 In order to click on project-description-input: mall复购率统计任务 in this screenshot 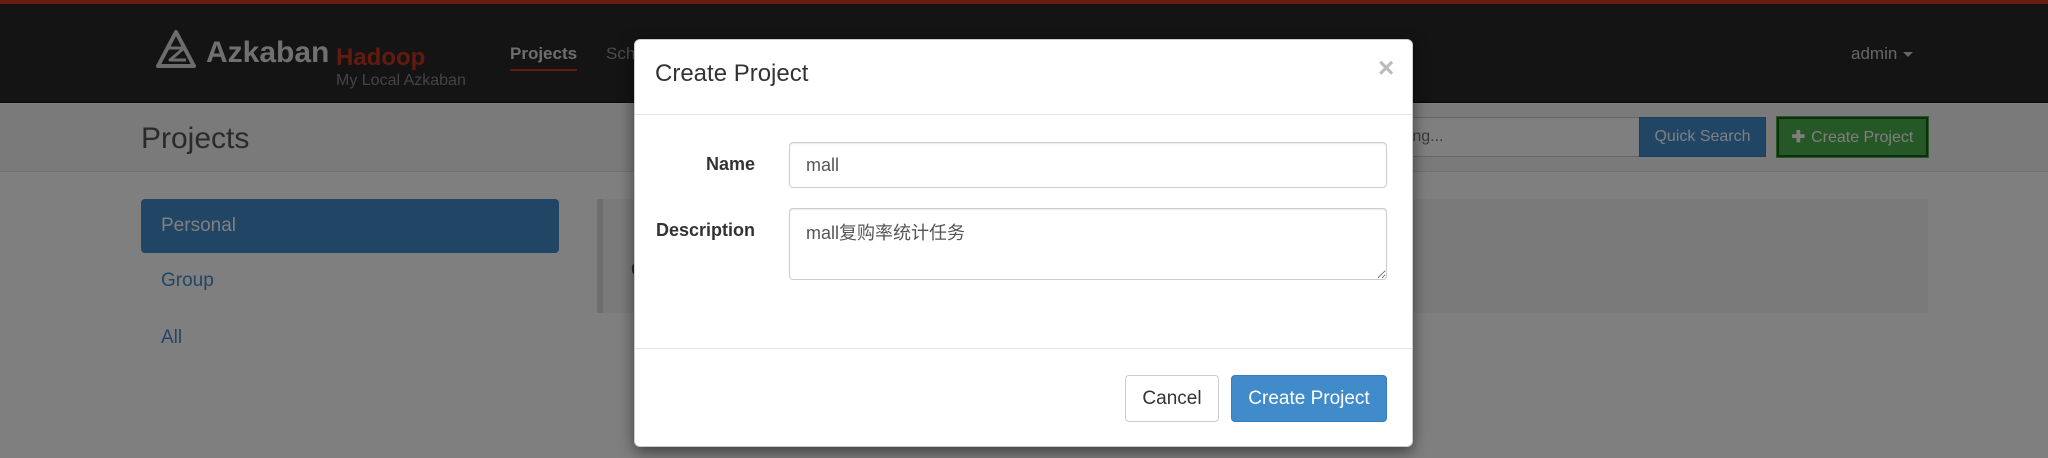, I will do `click(1088, 244)`.